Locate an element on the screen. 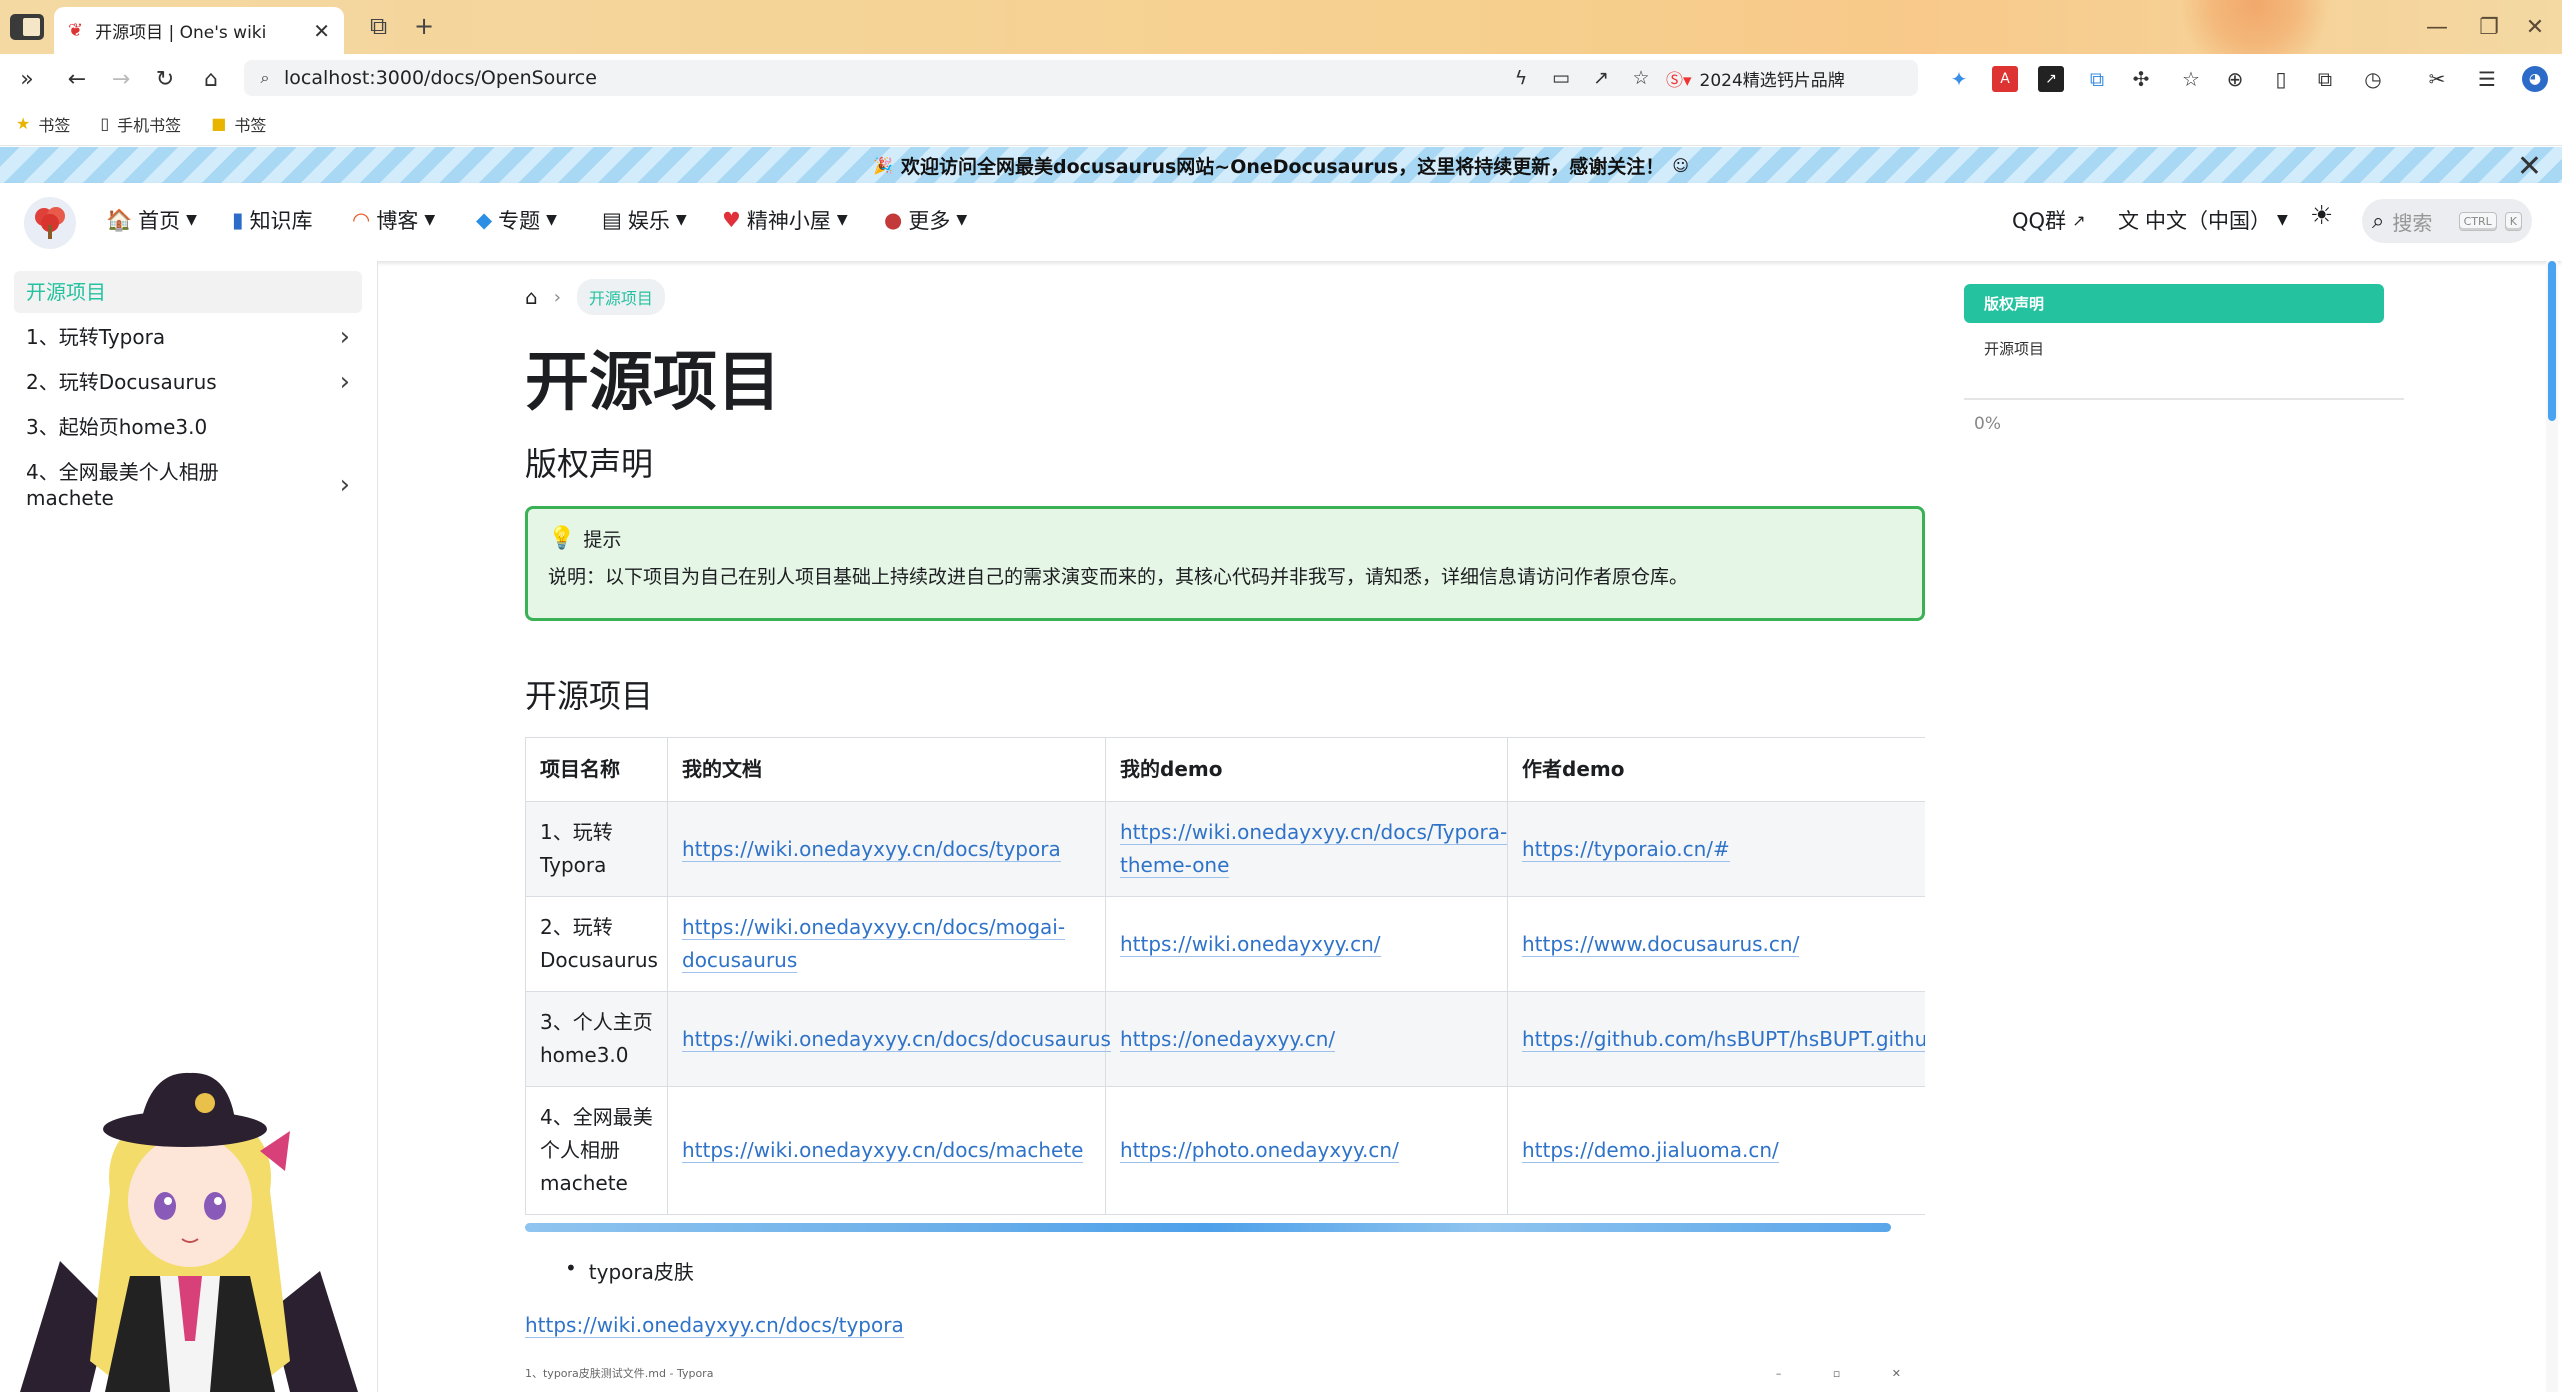 The width and height of the screenshot is (2562, 1392). author-demo-link: https://typoraio.cn/# is located at coordinates (1626, 849).